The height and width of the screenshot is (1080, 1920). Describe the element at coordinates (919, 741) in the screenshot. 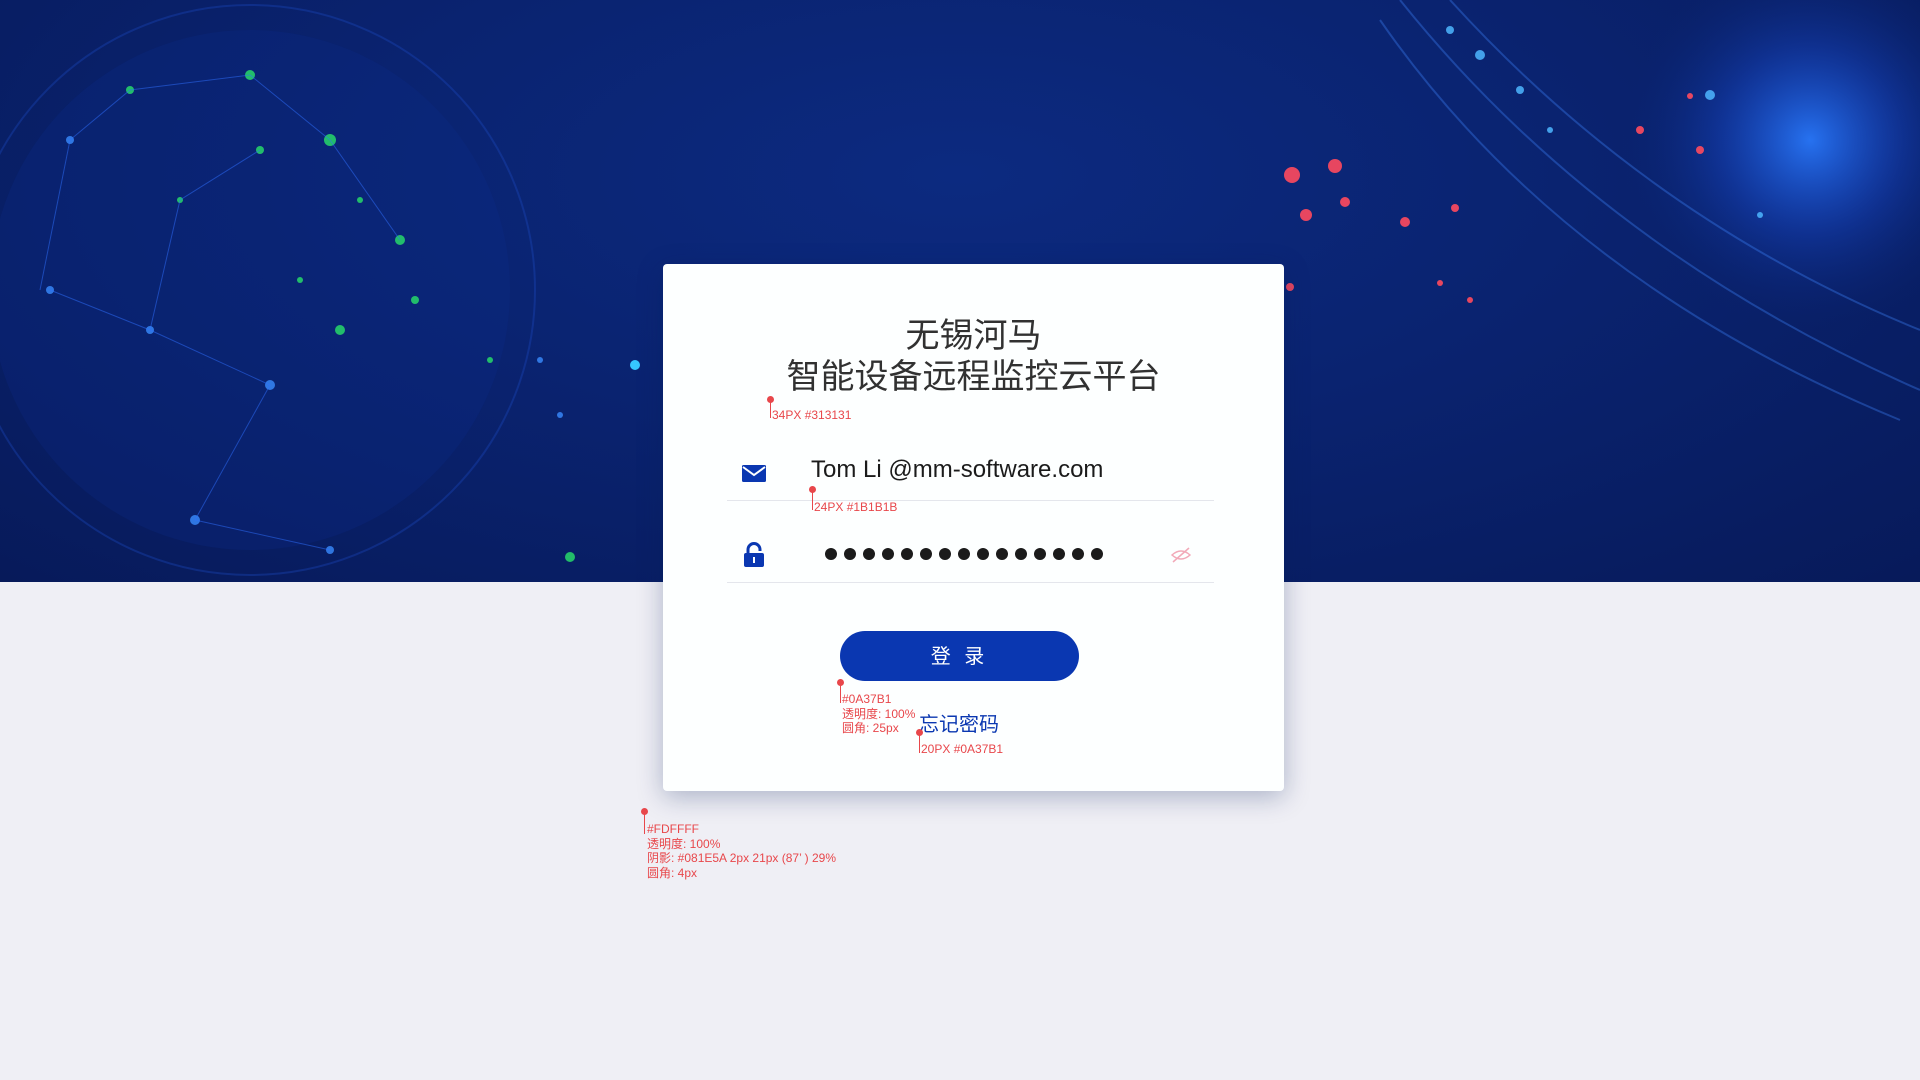

I see `forgot-annotation-pin` at that location.